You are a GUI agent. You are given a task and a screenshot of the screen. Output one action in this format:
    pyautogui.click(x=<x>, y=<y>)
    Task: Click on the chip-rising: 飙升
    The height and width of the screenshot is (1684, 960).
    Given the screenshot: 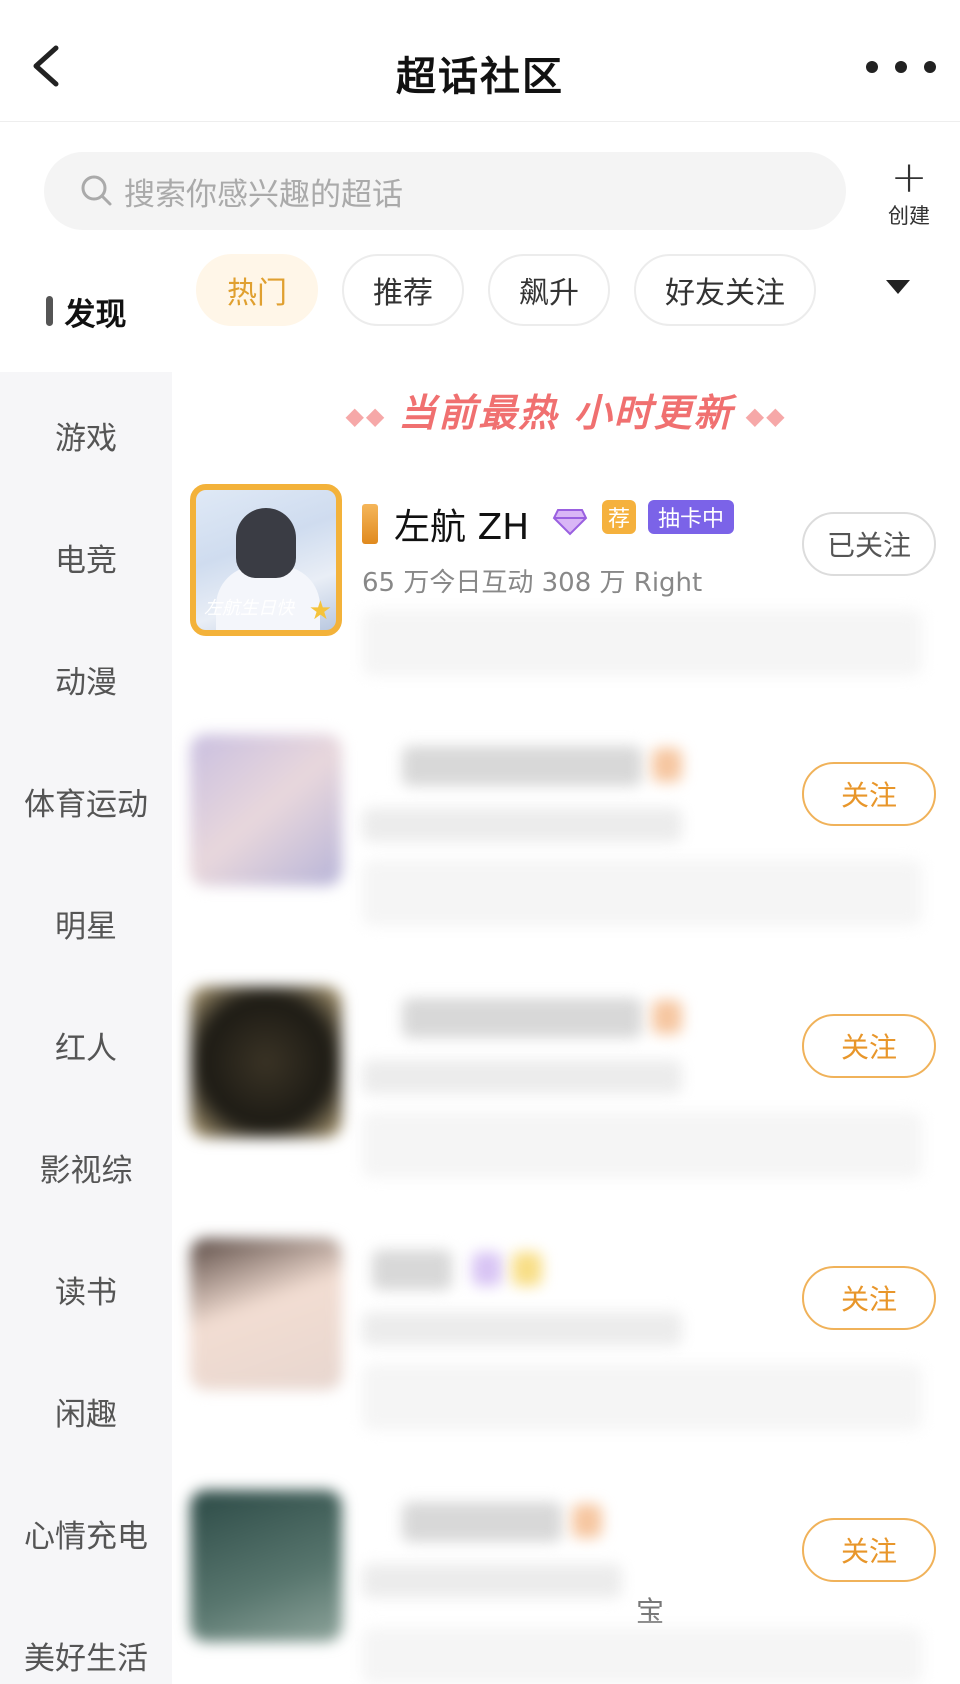 What is the action you would take?
    pyautogui.click(x=549, y=290)
    